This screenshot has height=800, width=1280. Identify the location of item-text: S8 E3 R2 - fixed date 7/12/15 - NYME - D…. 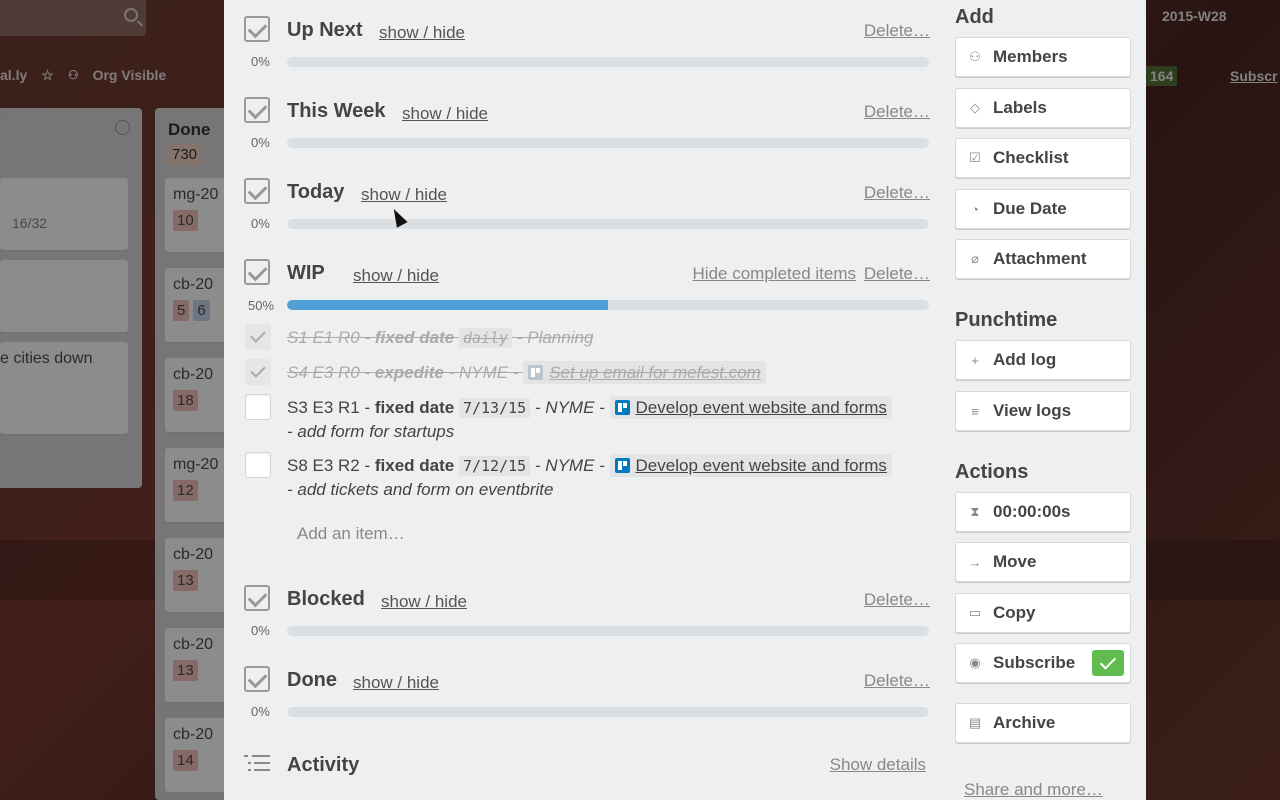
(607, 477).